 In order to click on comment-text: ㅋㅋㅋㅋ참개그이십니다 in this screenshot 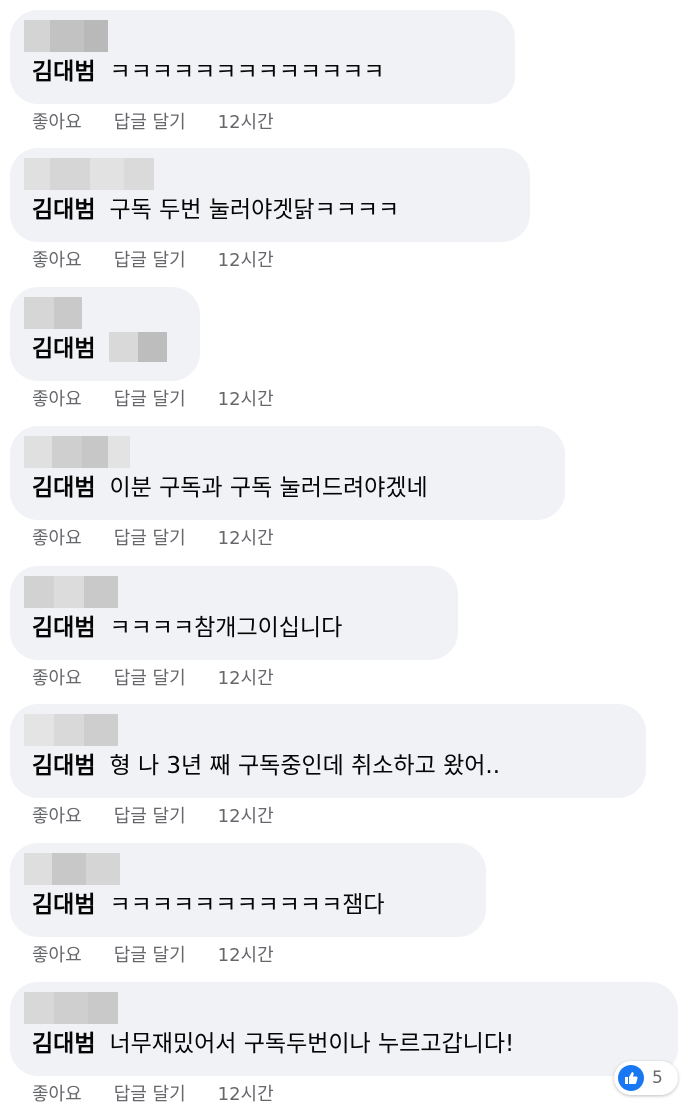, I will do `click(226, 628)`.